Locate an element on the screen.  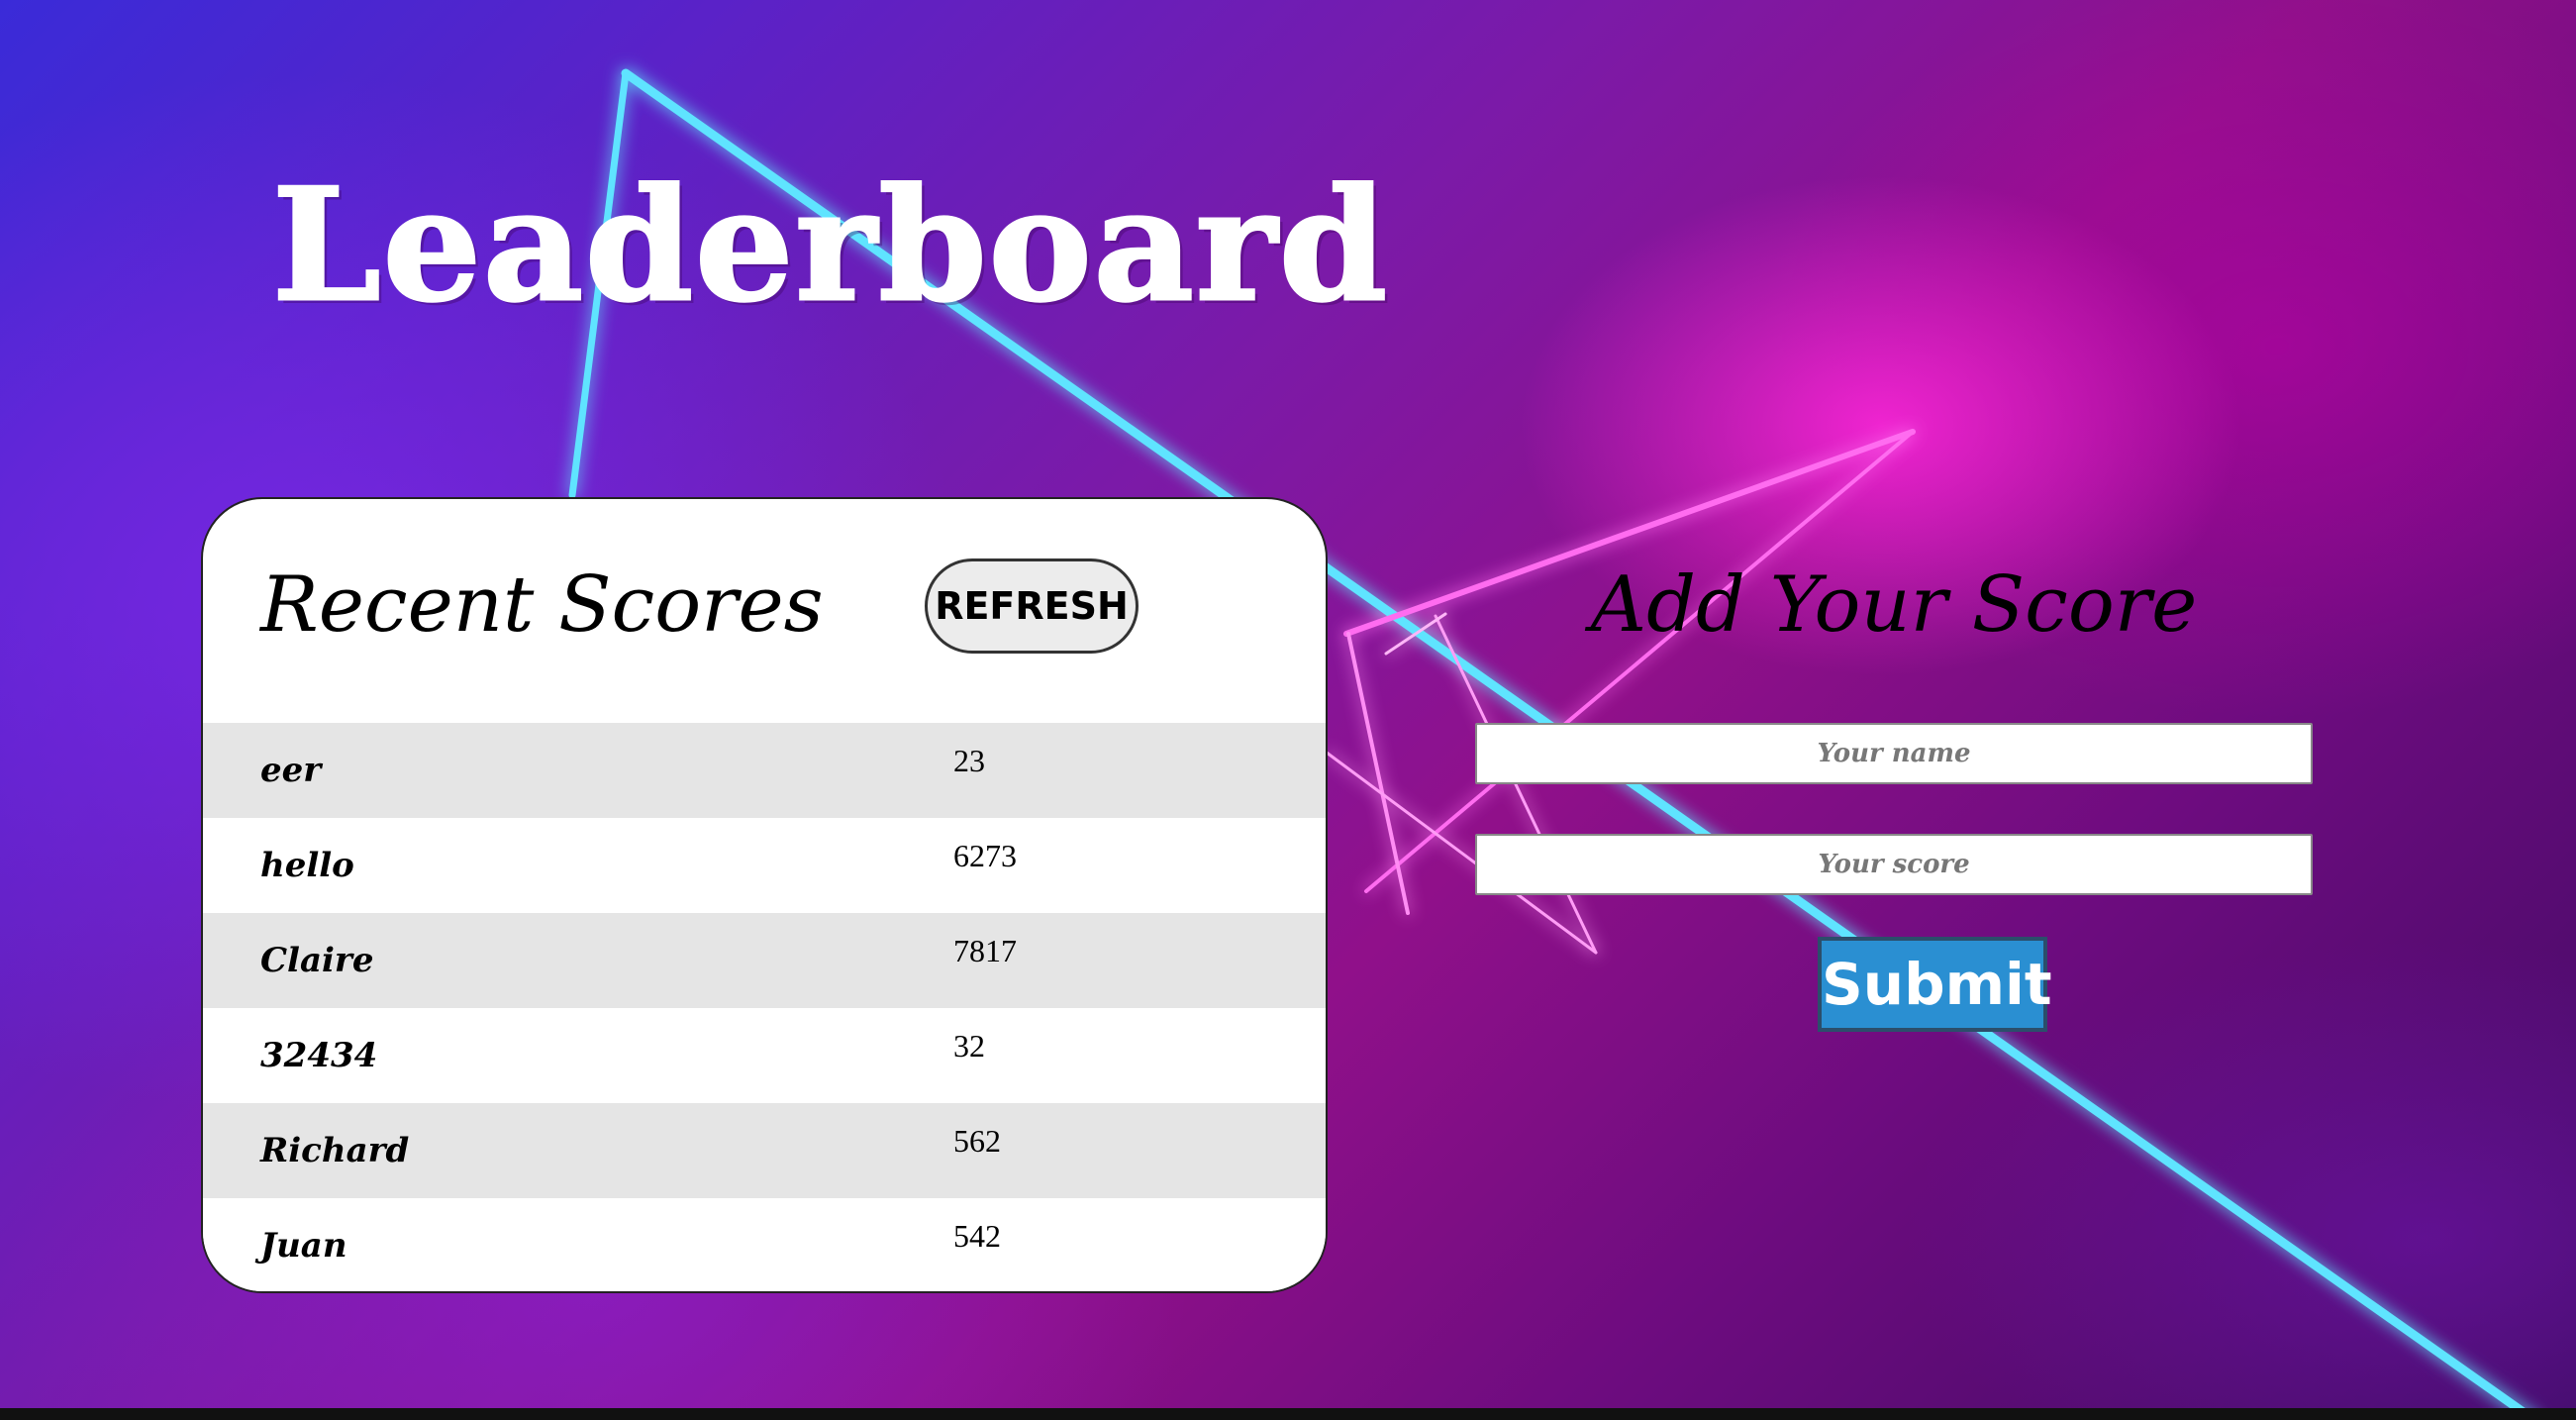
player-name: eer is located at coordinates (291, 770).